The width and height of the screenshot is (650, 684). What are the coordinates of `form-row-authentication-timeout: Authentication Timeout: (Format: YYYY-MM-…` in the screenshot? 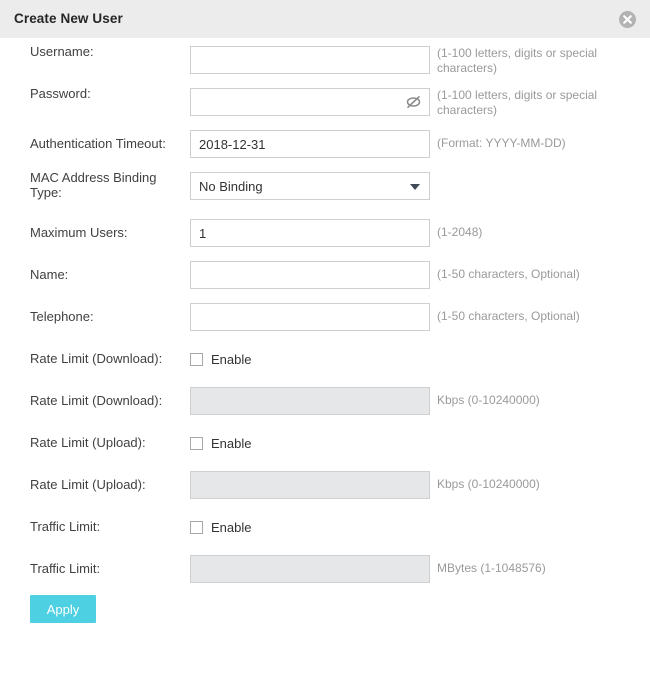 It's located at (325, 143).